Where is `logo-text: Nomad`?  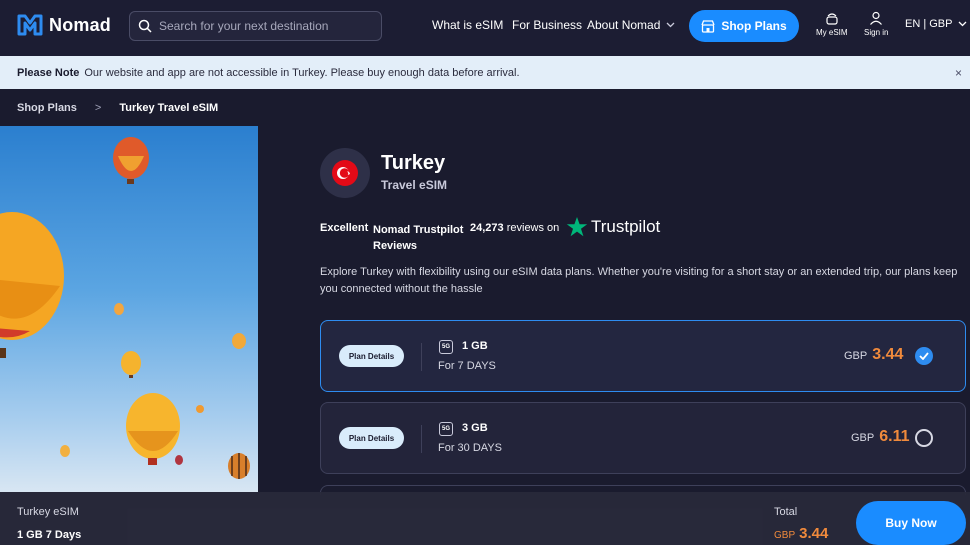
logo-text: Nomad is located at coordinates (80, 24).